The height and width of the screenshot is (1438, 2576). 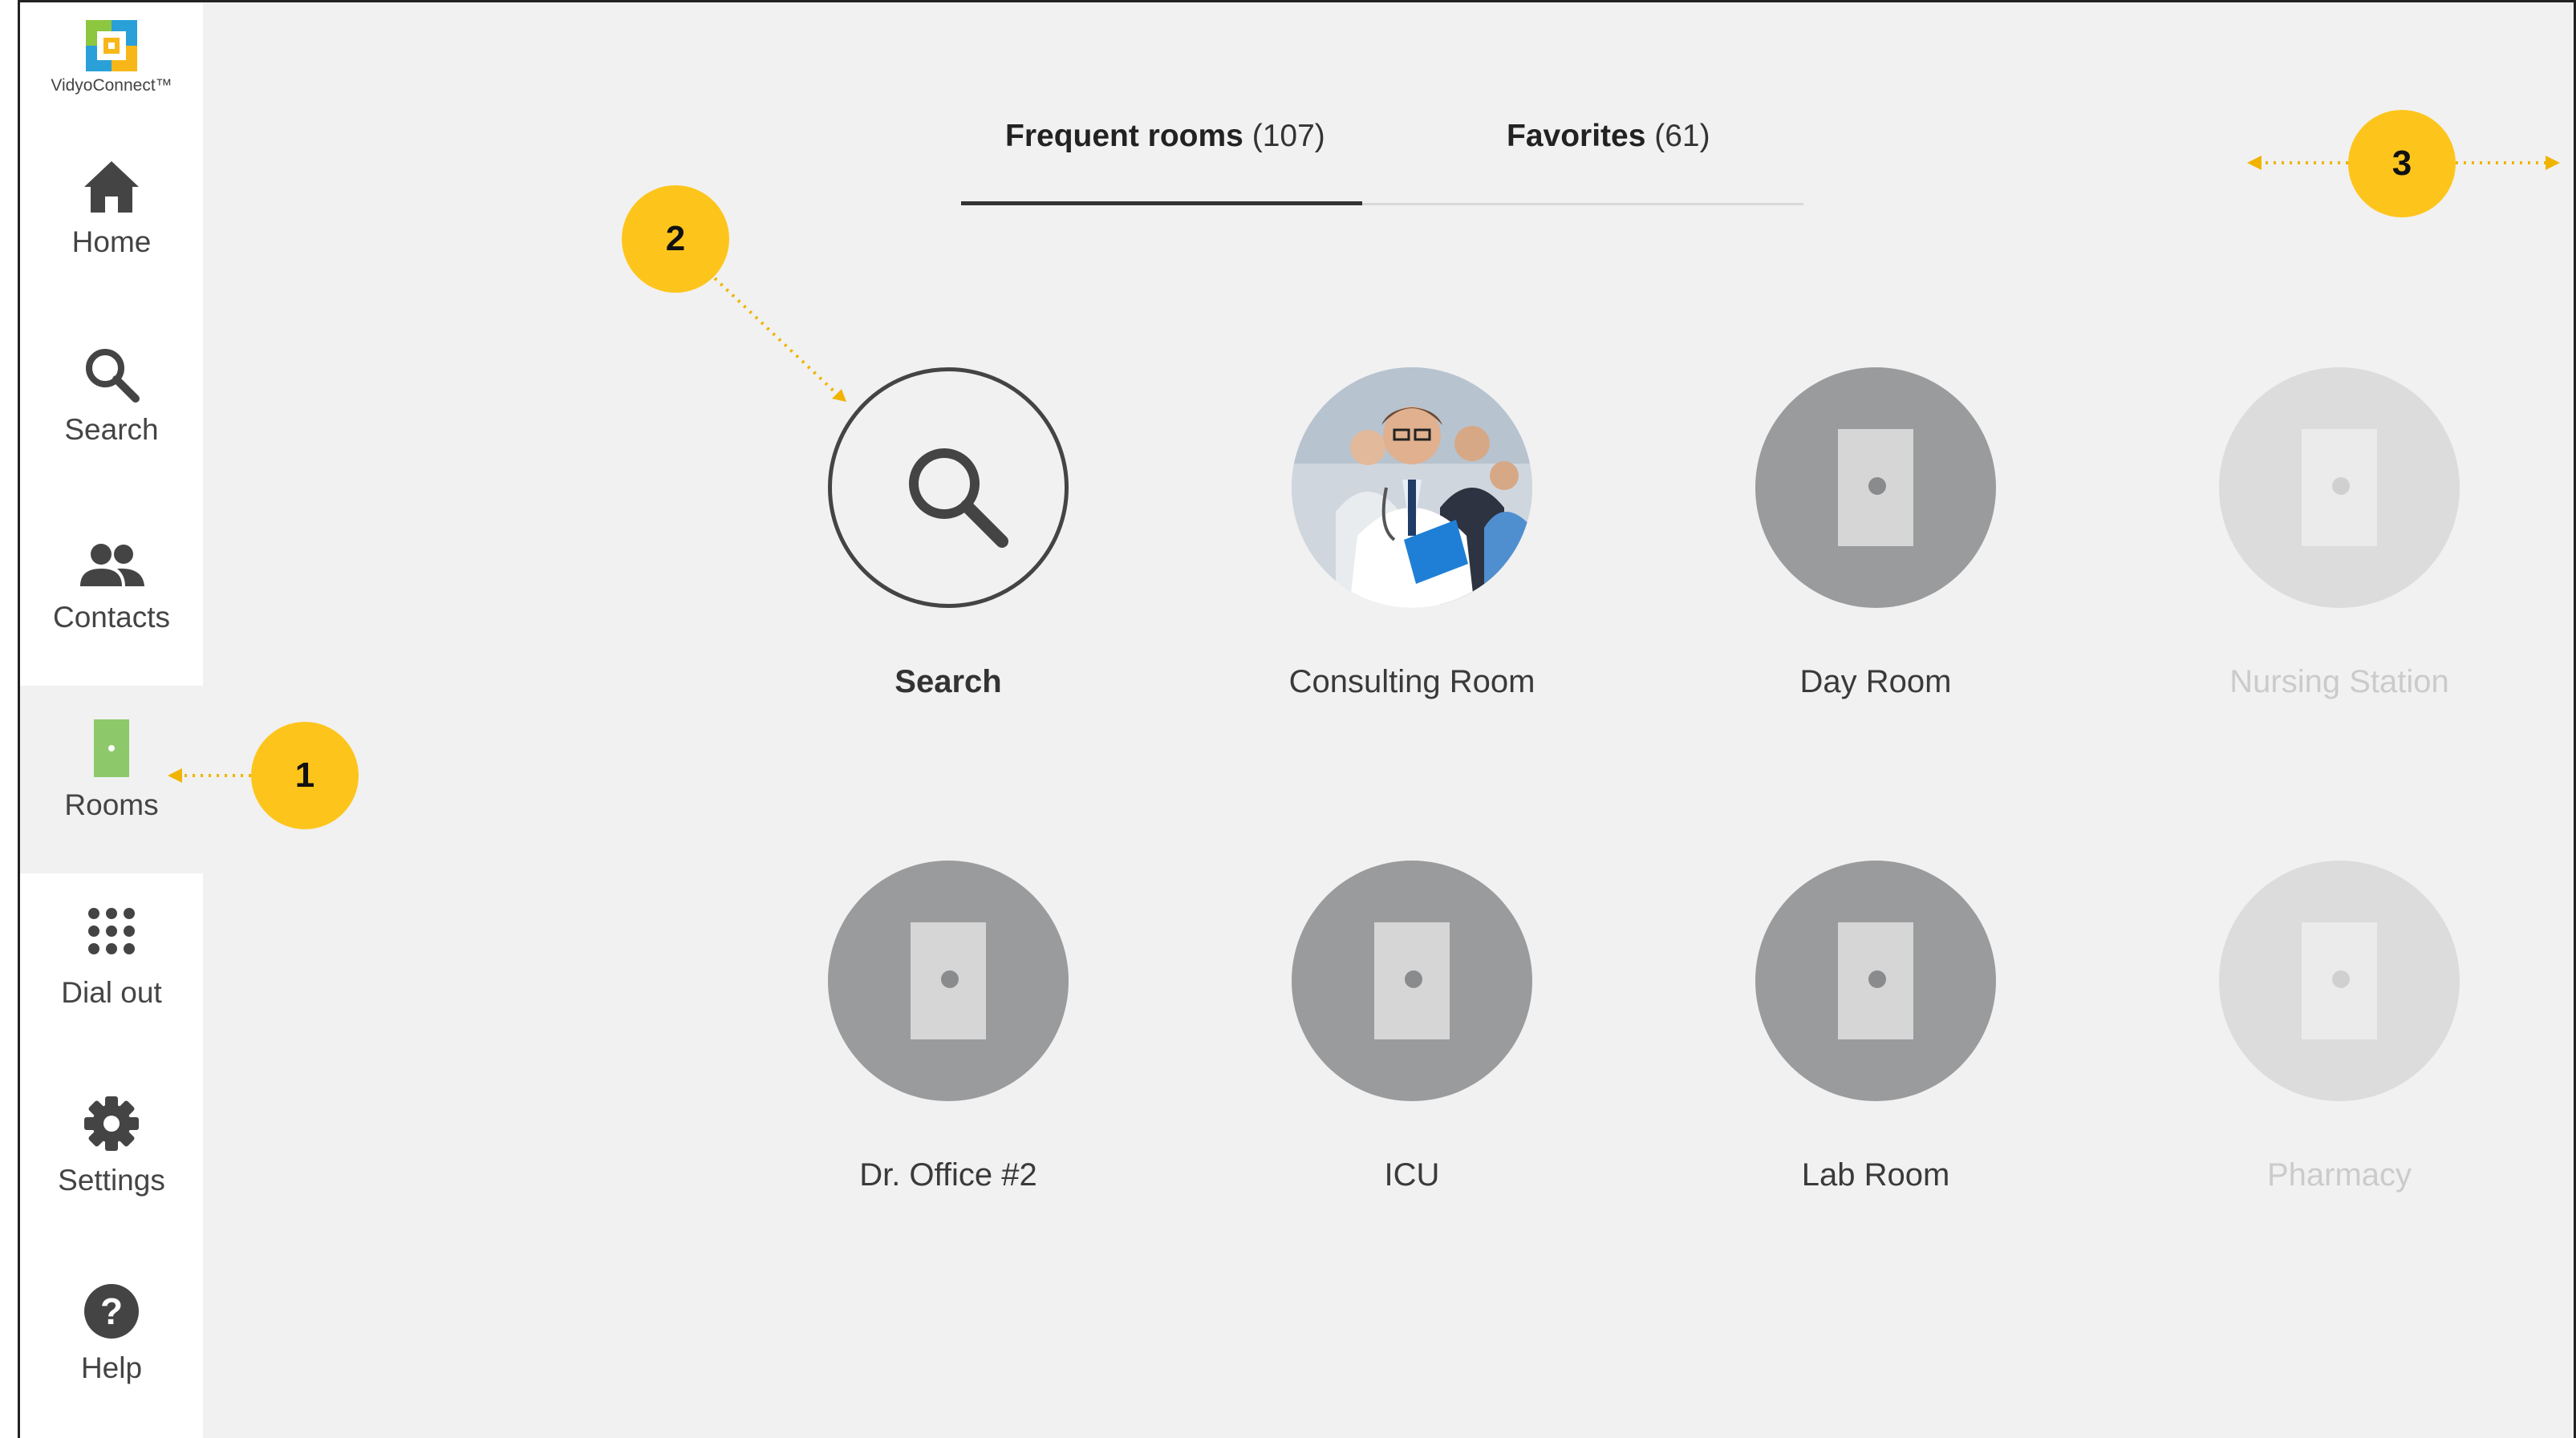 I want to click on app-logo: VidyoConnect™, so click(x=111, y=63).